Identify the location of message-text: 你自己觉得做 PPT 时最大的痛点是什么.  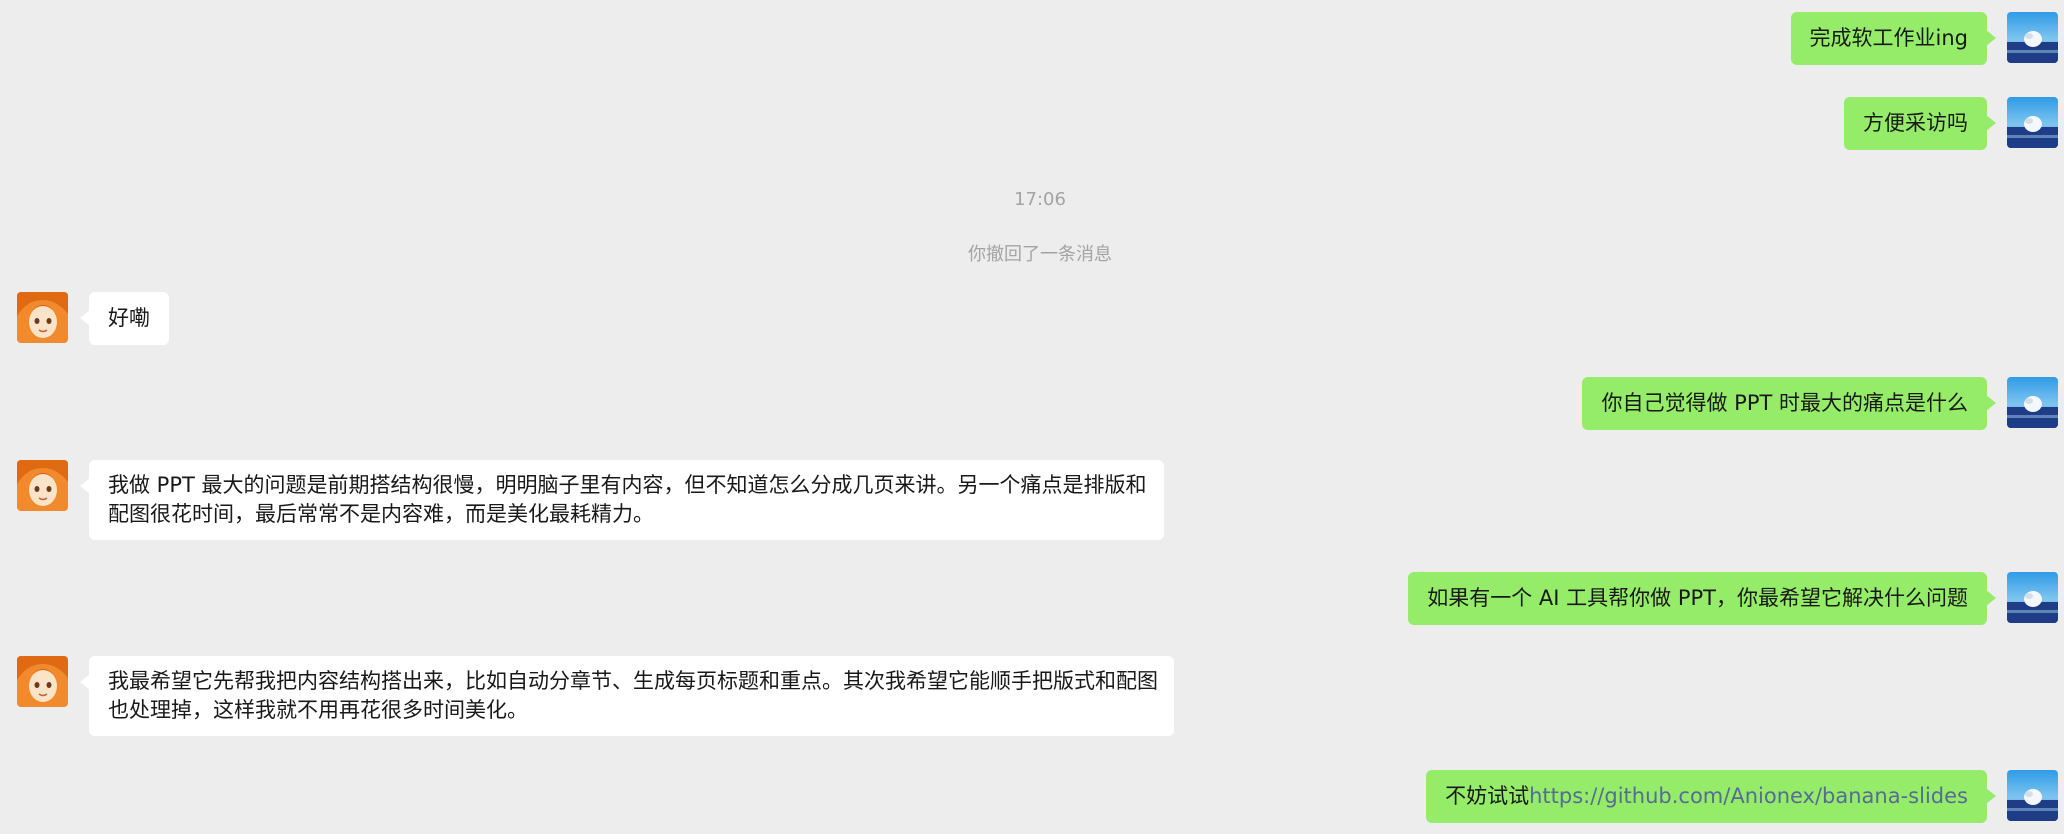
(1784, 403).